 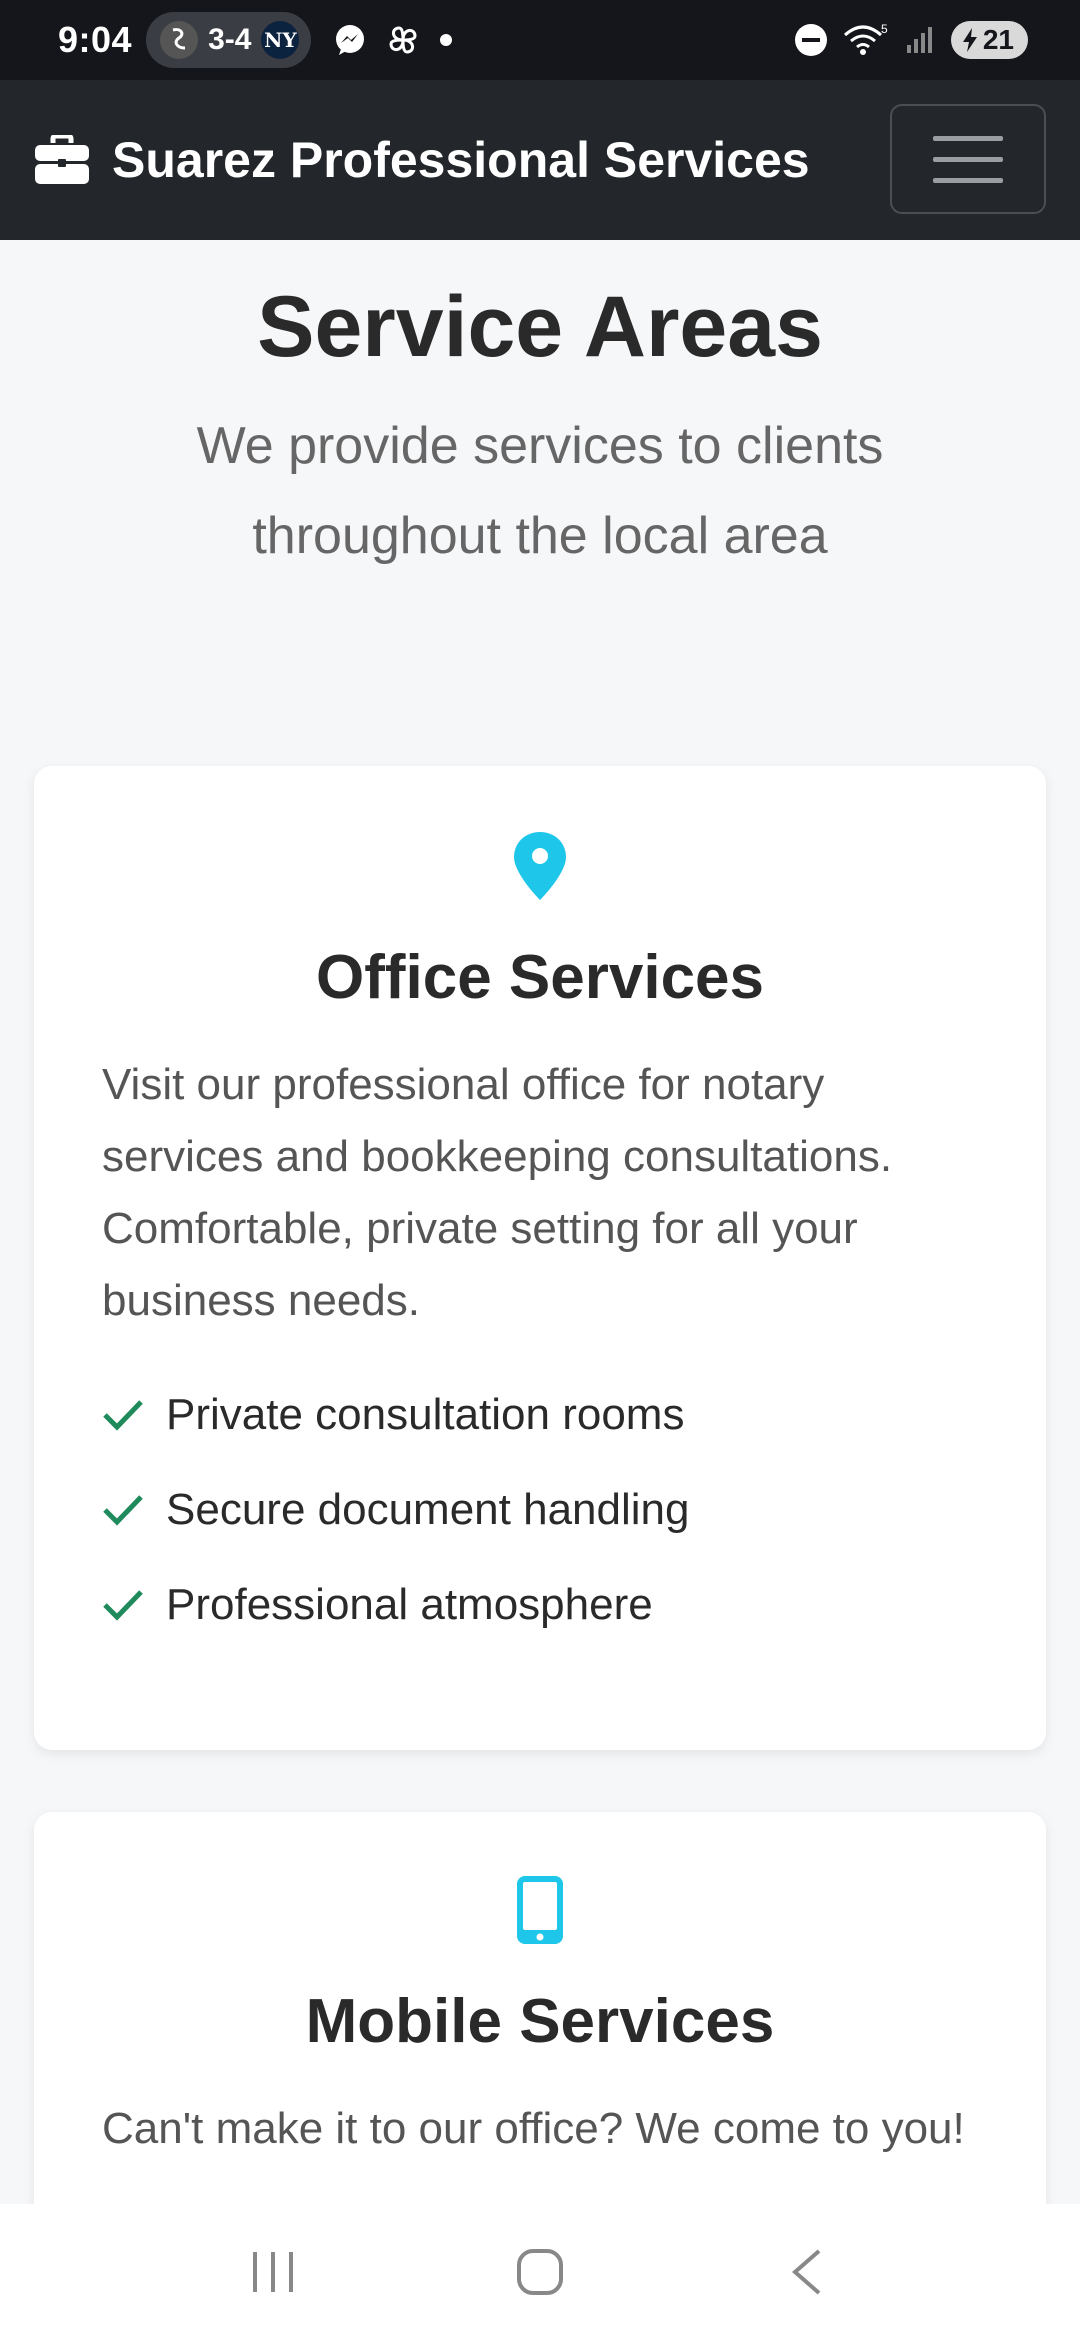 I want to click on briefcase-icon, so click(x=62, y=159).